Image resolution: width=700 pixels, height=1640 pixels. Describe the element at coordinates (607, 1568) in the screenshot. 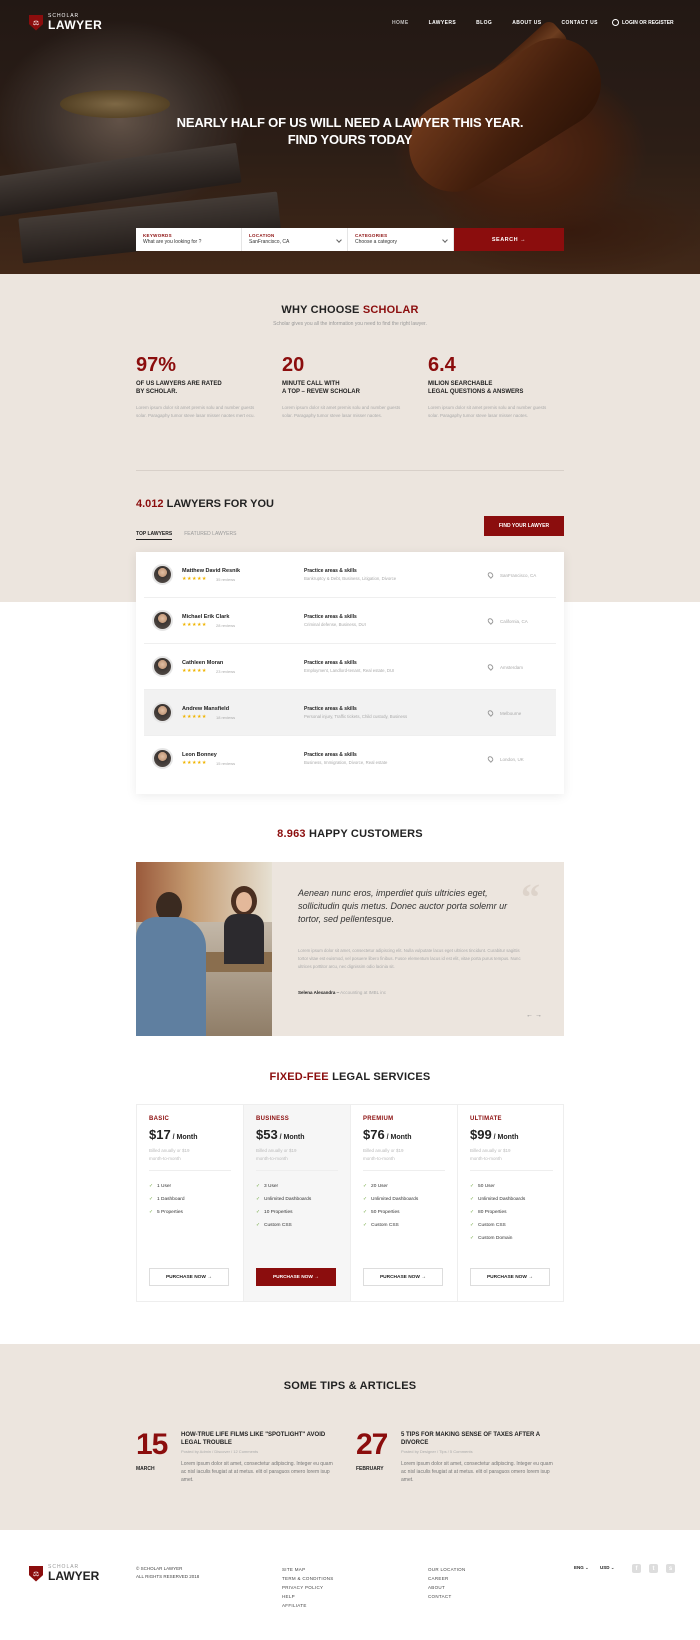

I see `currency-select: USD ⌄` at that location.